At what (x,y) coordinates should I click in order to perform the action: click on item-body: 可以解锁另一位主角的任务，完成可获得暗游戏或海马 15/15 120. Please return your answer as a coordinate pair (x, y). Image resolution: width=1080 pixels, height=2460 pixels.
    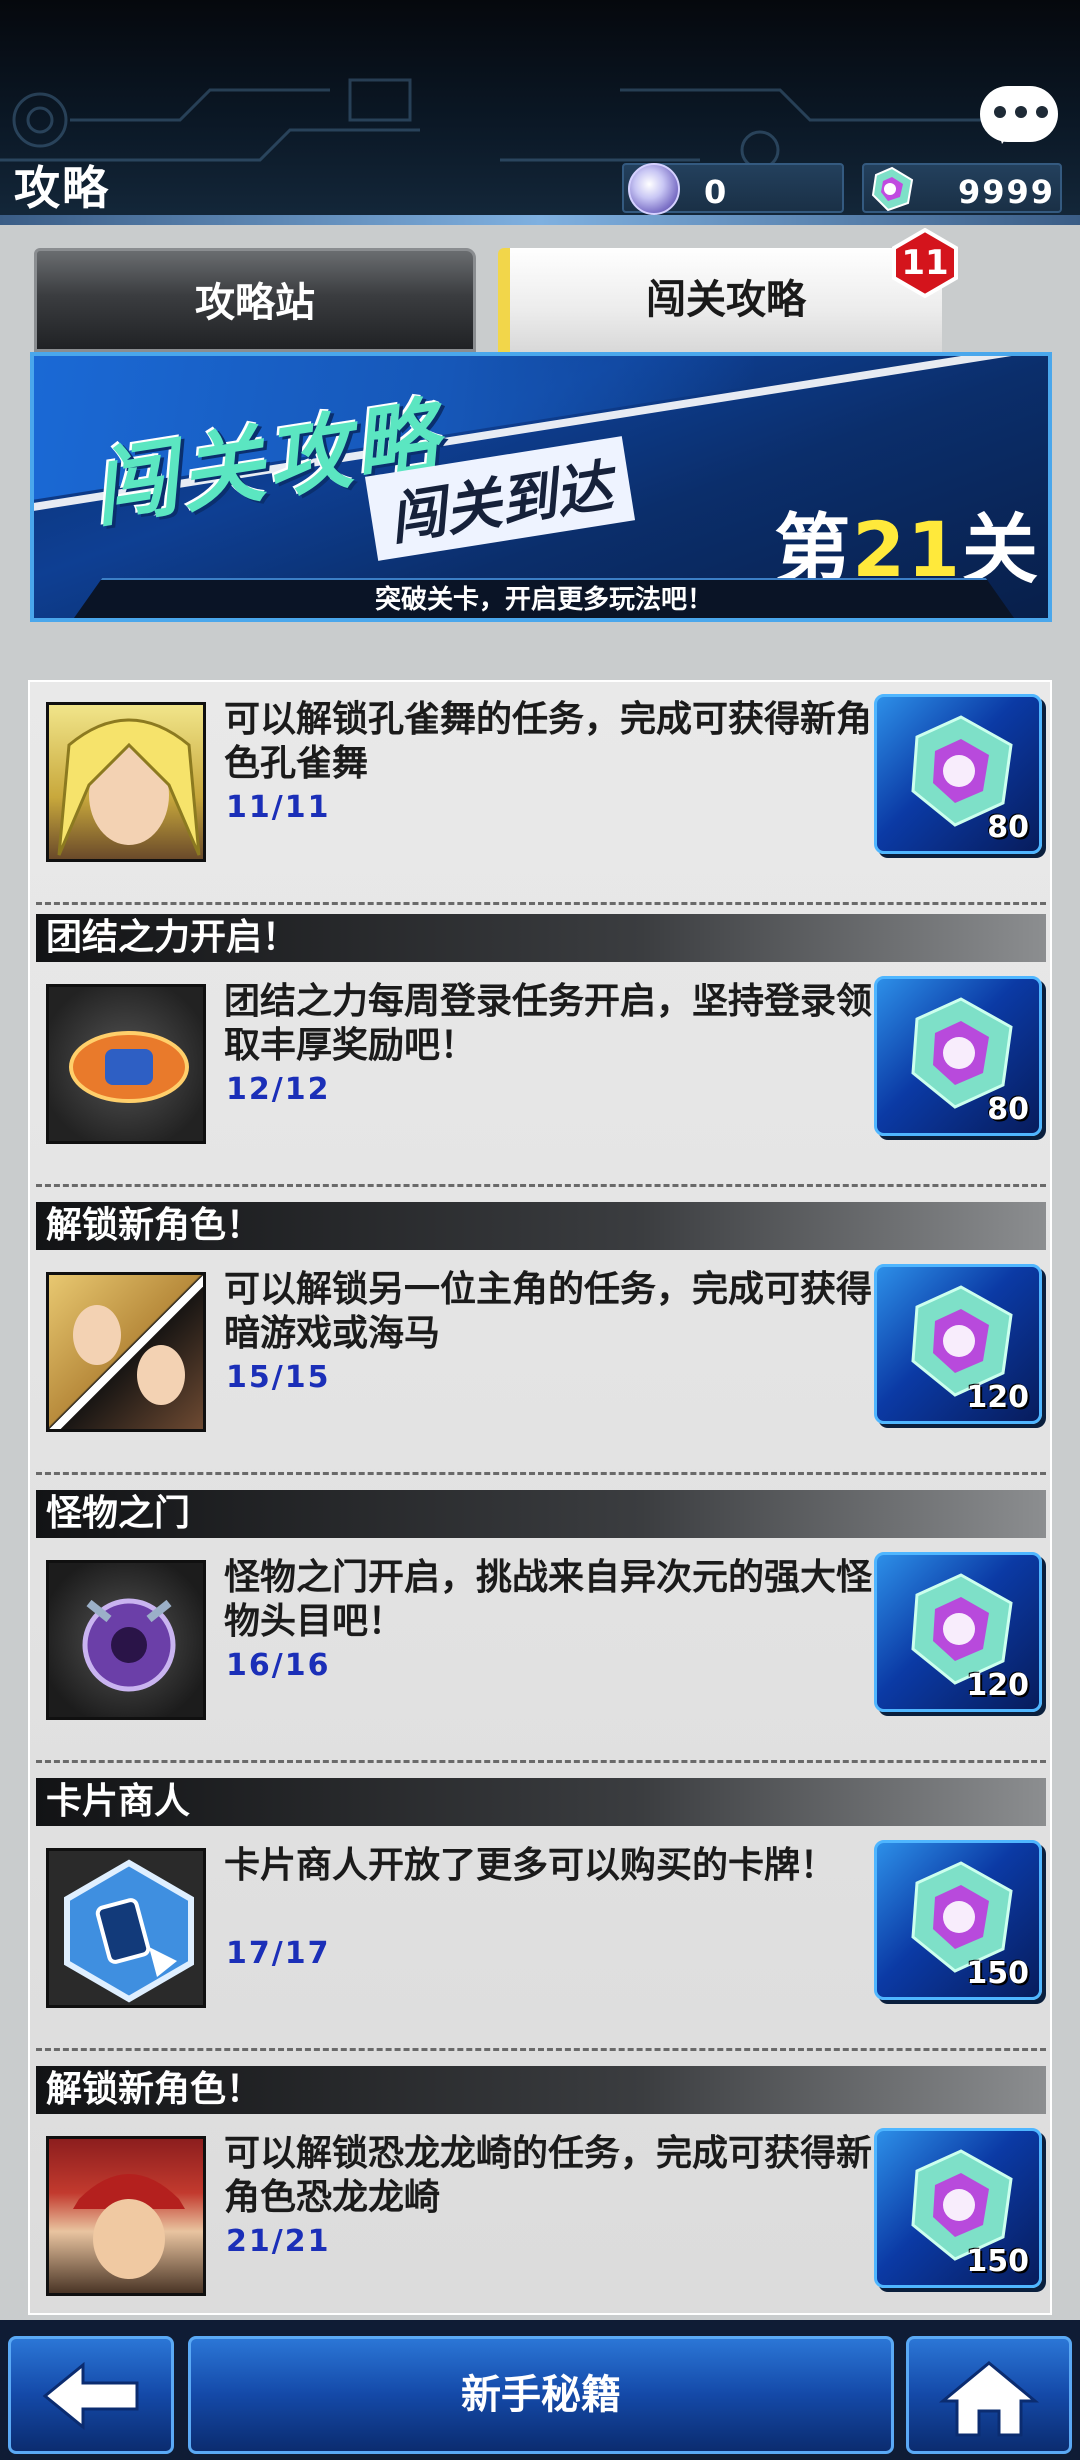
    Looking at the image, I should click on (540, 1346).